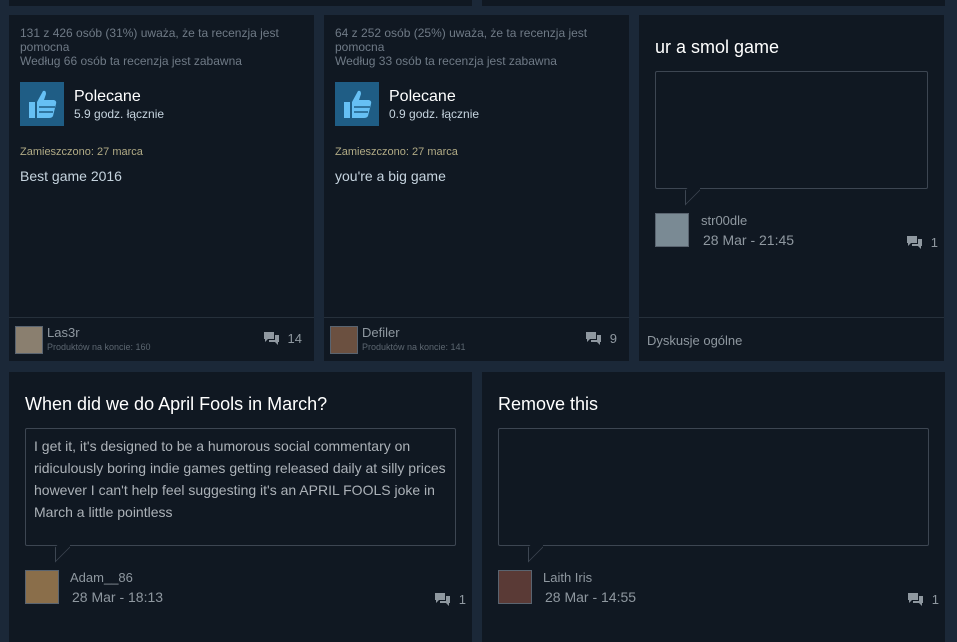 The height and width of the screenshot is (642, 957). Describe the element at coordinates (99, 347) in the screenshot. I see `review-author-products: Produktów na koncie: 160` at that location.